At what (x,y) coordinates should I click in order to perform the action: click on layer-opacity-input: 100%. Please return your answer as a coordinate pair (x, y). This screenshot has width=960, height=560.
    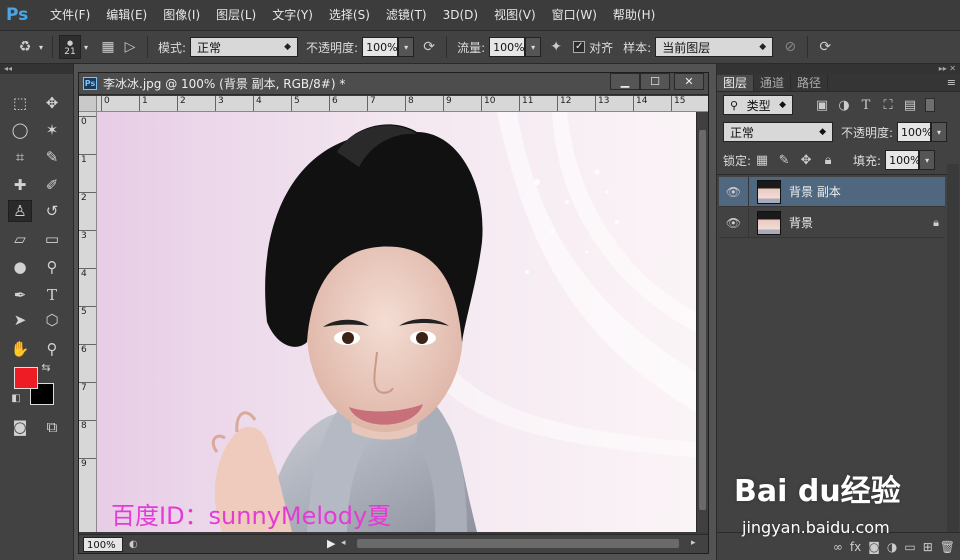
    Looking at the image, I should click on (915, 132).